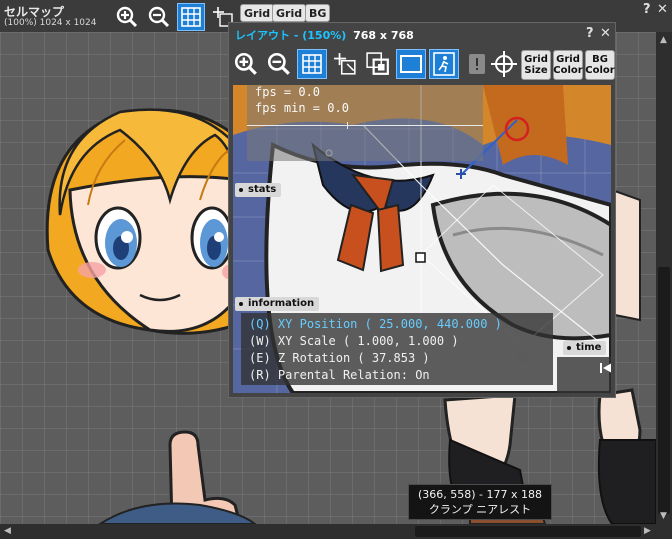 The height and width of the screenshot is (539, 672). I want to click on layout-warning-button, so click(477, 64).